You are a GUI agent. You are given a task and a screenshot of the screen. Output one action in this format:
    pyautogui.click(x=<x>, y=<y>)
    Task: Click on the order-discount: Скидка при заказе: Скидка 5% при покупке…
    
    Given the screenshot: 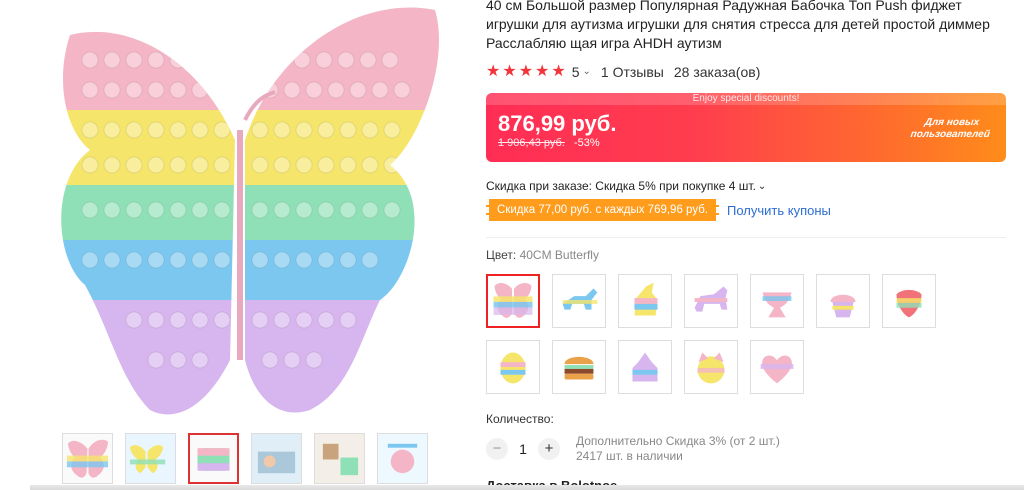 What is the action you would take?
    pyautogui.click(x=751, y=186)
    